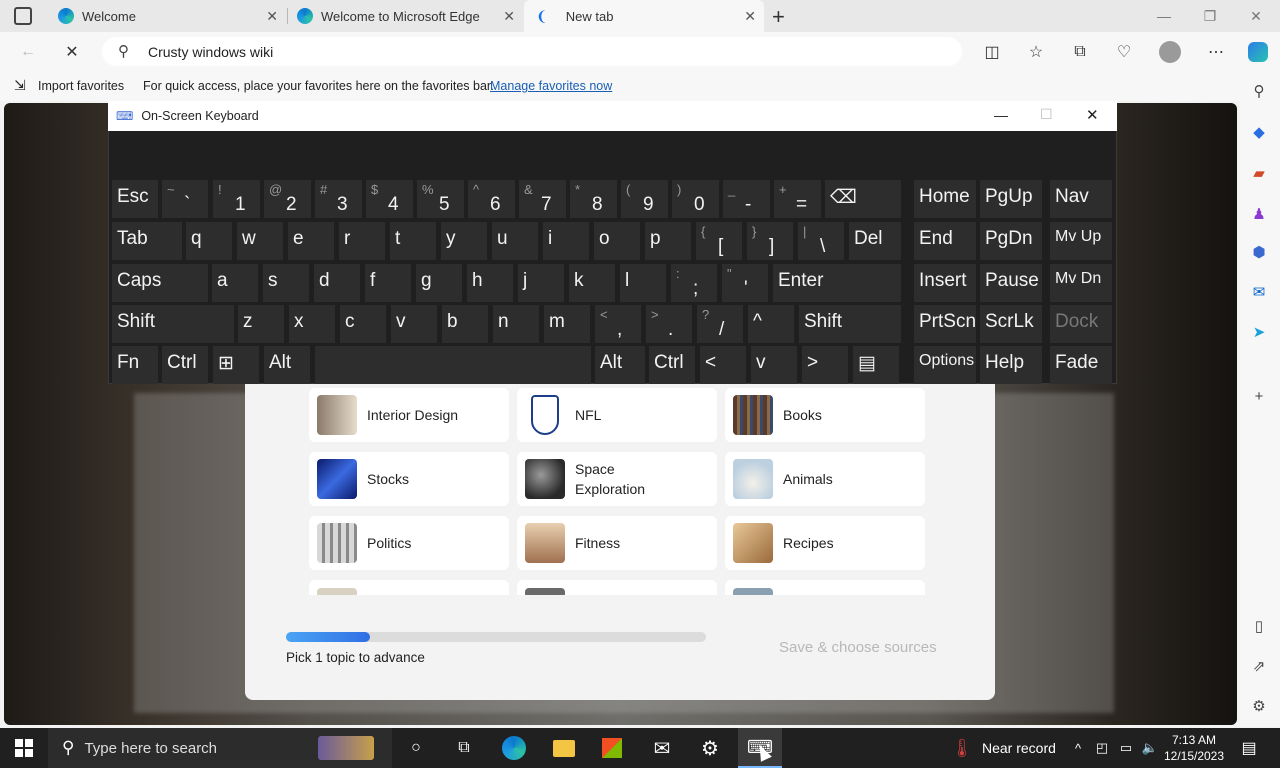  Describe the element at coordinates (261, 324) in the screenshot. I see `key-z: z` at that location.